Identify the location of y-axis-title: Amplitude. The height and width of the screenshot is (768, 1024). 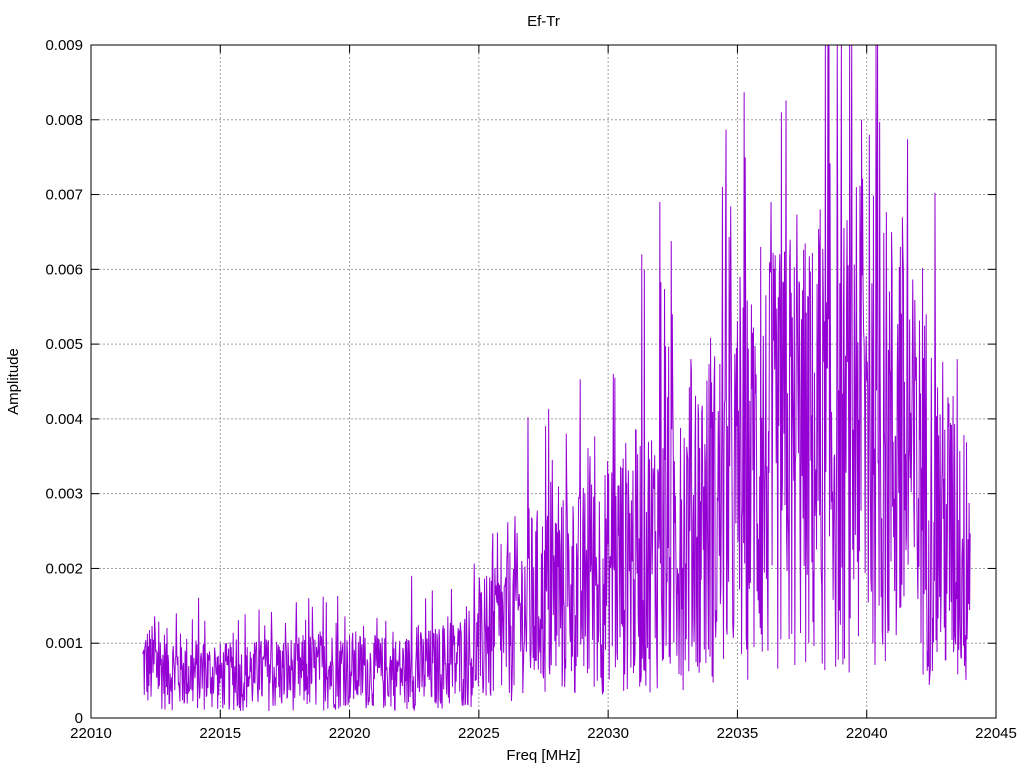
(13, 381).